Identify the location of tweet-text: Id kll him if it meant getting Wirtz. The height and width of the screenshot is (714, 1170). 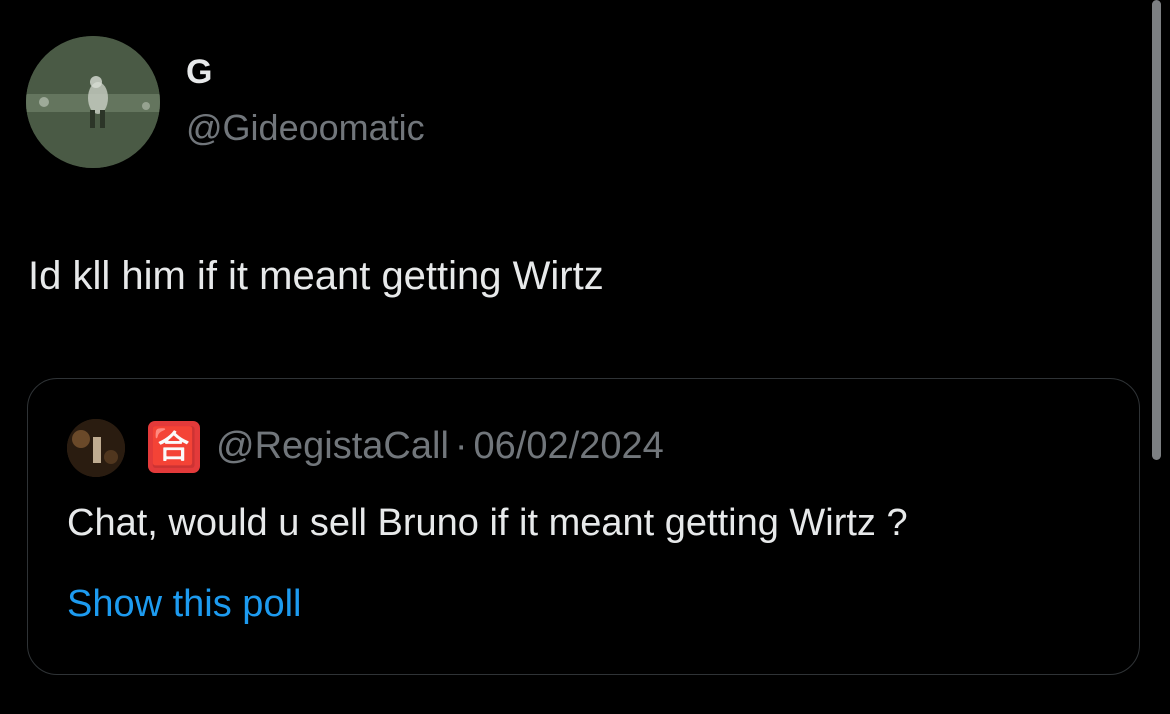
(316, 276).